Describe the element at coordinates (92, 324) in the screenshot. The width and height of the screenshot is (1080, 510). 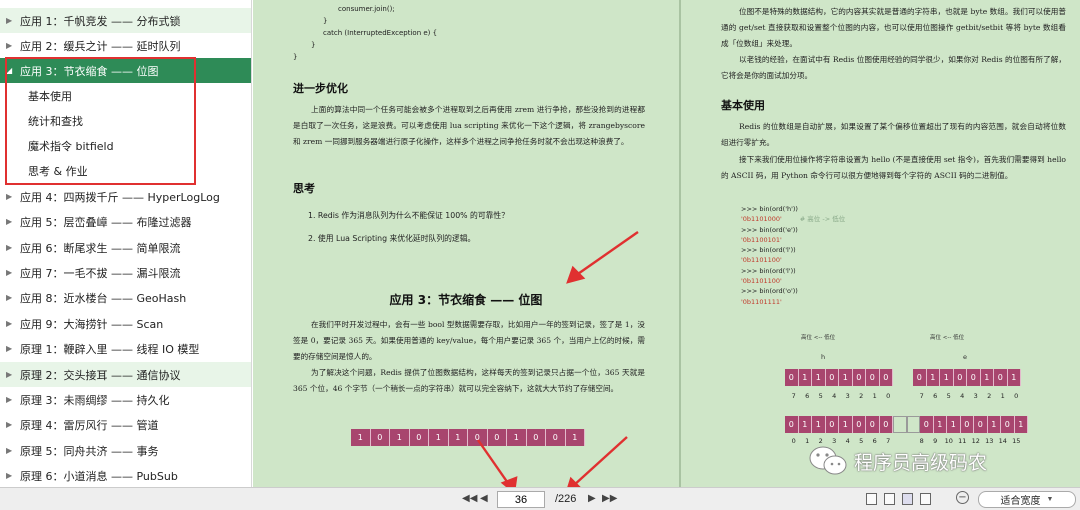
I see `toc-item-label: 应用 9：大海捞针 —— Scan` at that location.